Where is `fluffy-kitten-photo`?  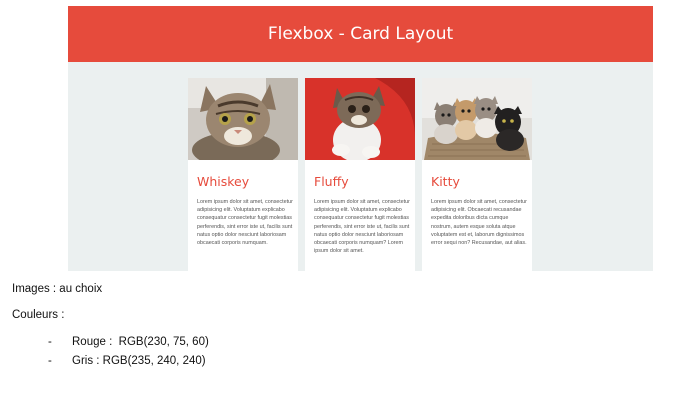
fluffy-kitten-photo is located at coordinates (360, 119).